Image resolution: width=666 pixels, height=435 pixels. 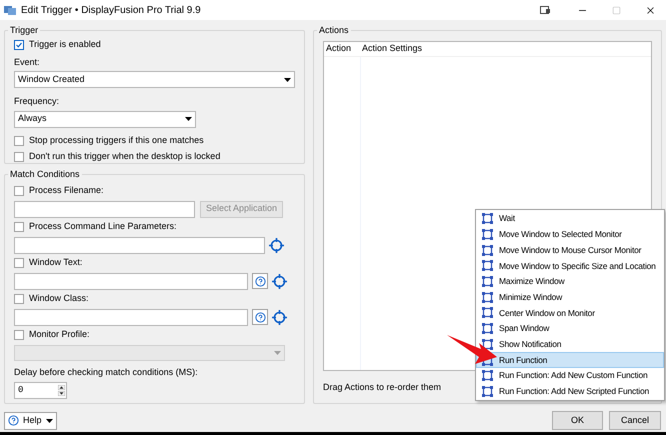 I want to click on menu-item: Move Window to Mouse Cursor Monitor, so click(x=570, y=250).